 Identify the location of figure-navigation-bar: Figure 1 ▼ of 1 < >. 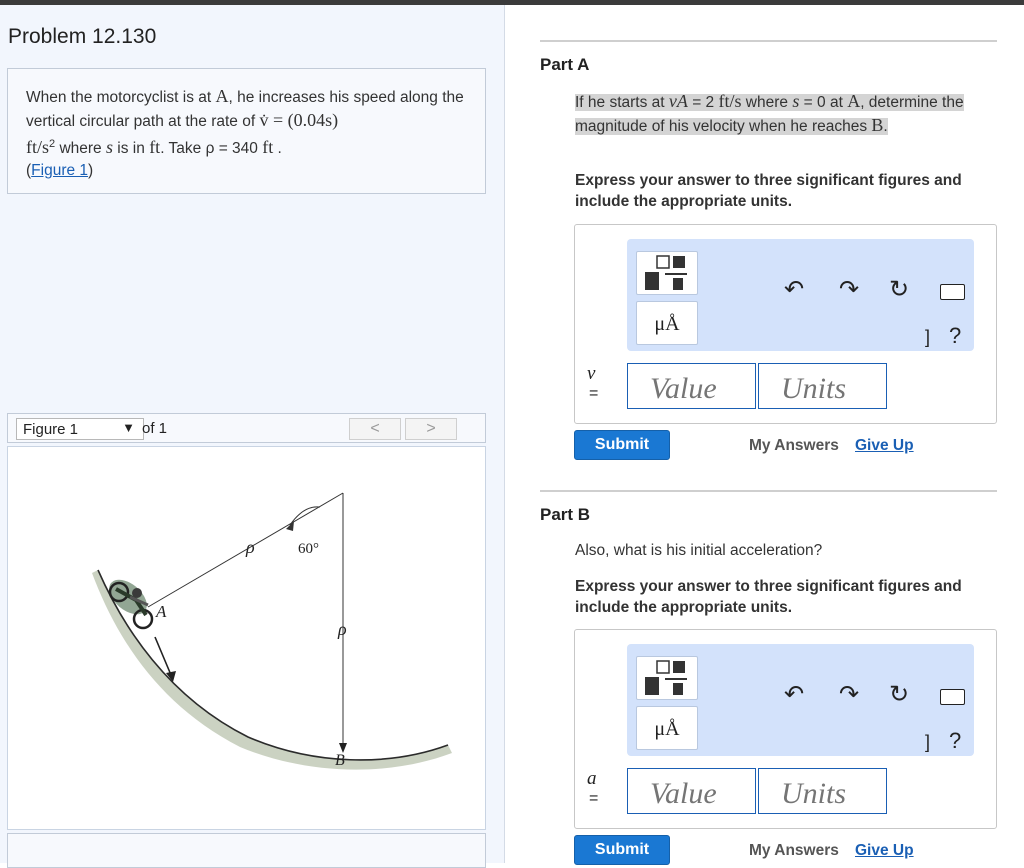
(246, 428).